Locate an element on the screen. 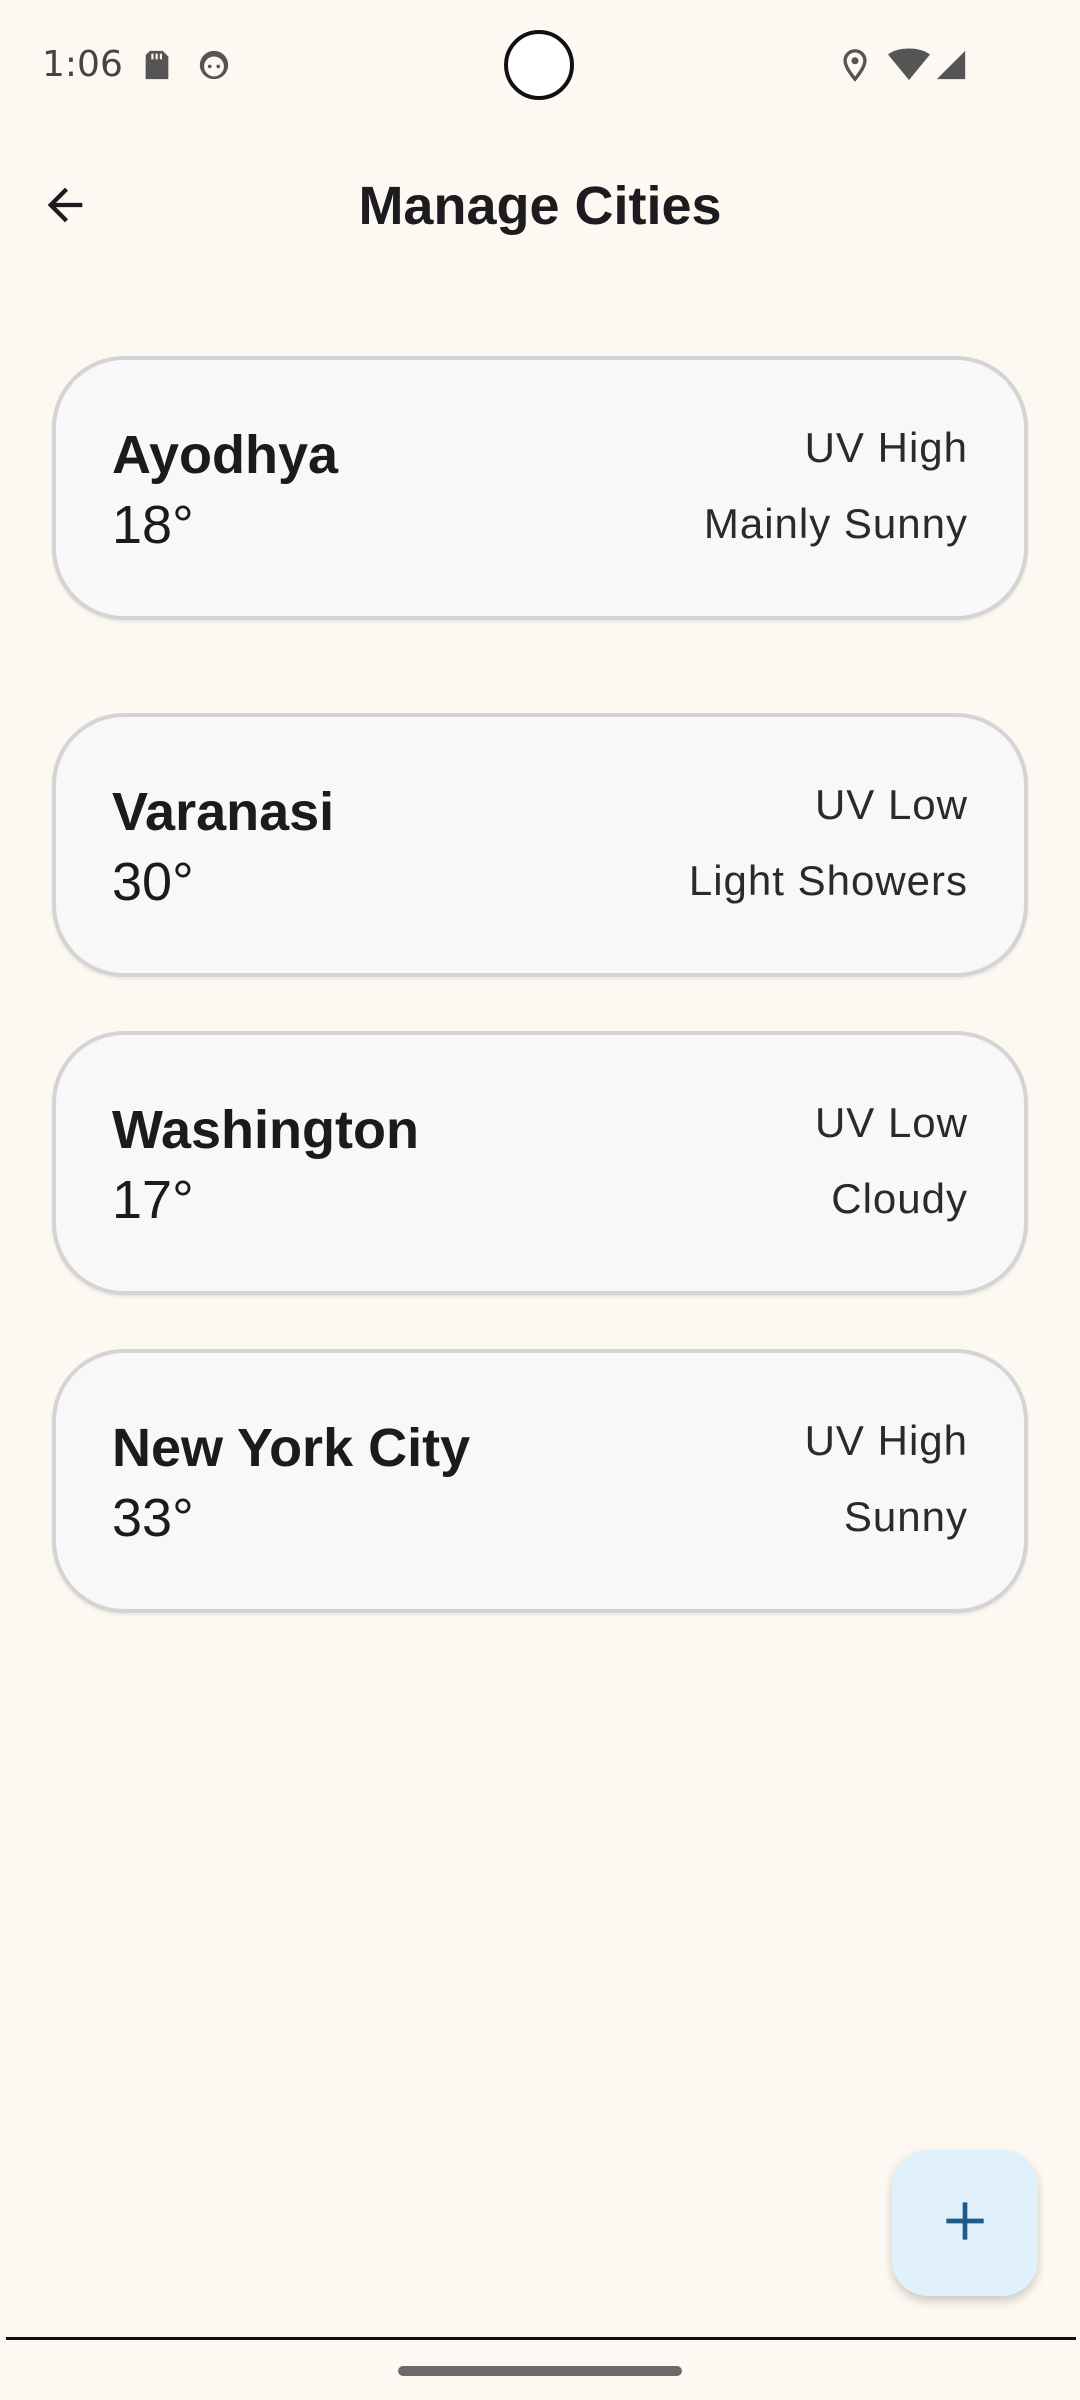 Image resolution: width=1080 pixels, height=2400 pixels. city-temperature: 33° is located at coordinates (153, 1518).